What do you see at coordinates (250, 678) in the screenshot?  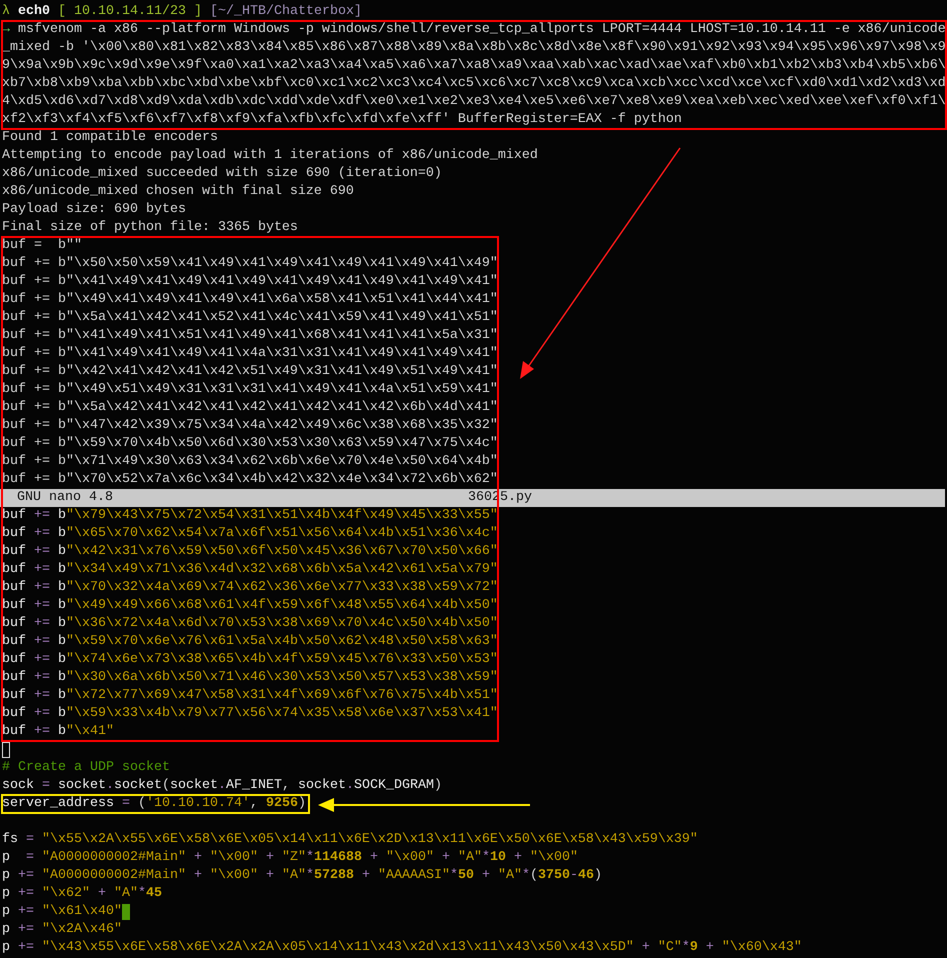 I see `code-line: buf += b"\x30\x6a\x6b\x50\x71\x46\x30\x53\x50\x57\x53\x38\x59"` at bounding box center [250, 678].